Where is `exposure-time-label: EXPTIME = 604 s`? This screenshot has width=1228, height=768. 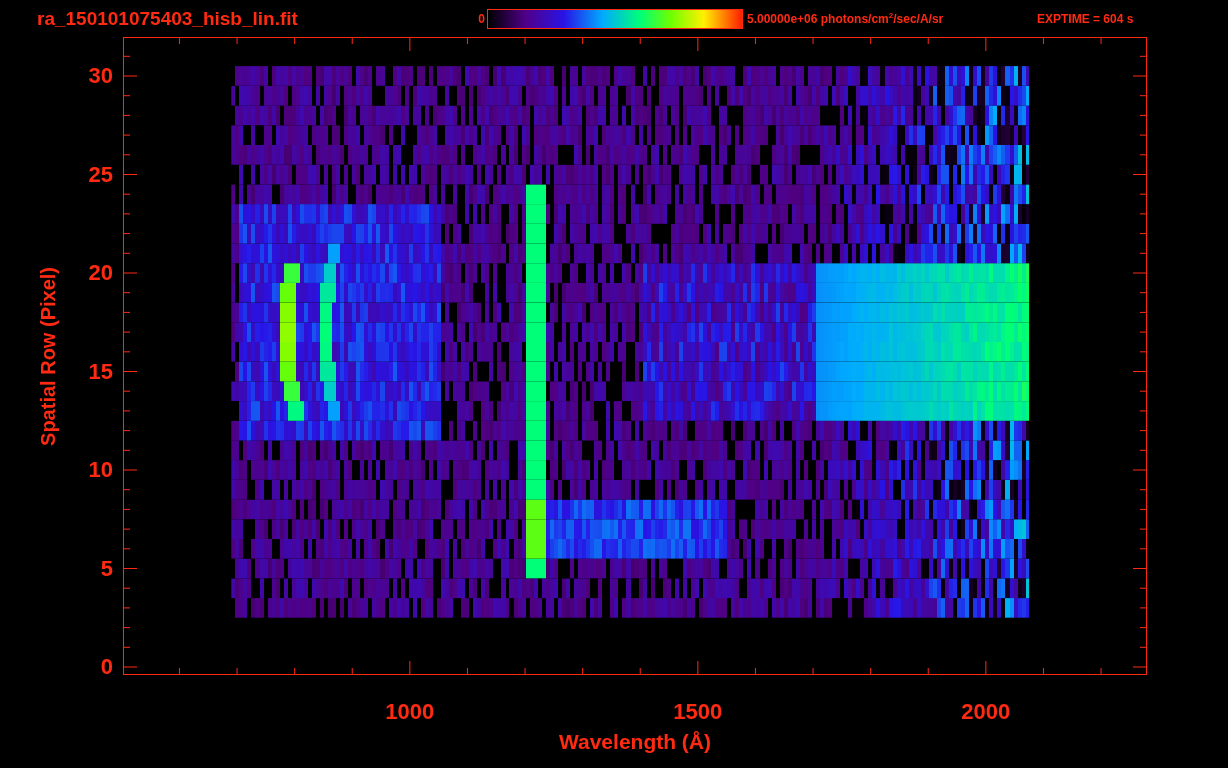
exposure-time-label: EXPTIME = 604 s is located at coordinates (1085, 18).